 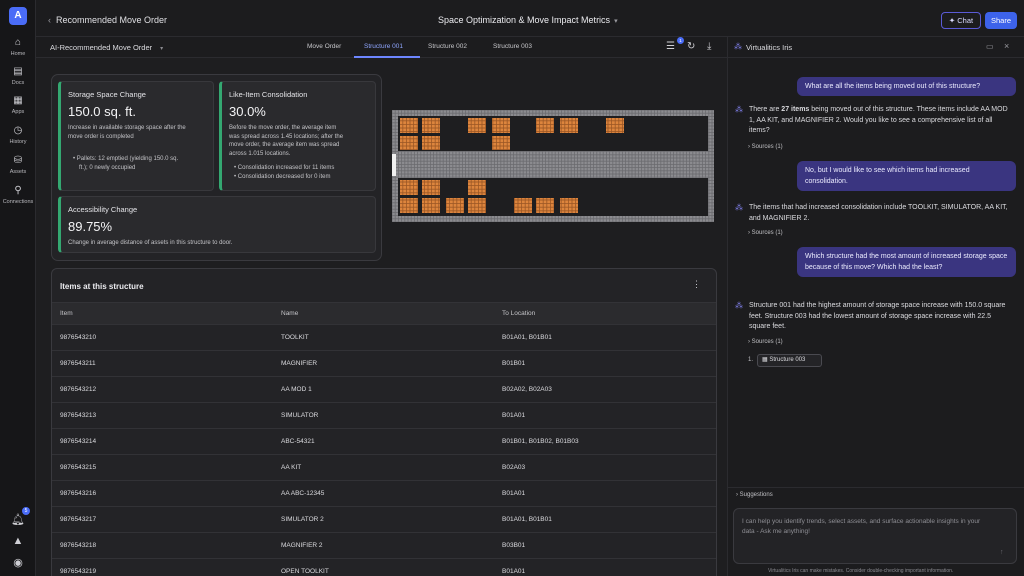 What do you see at coordinates (18, 172) in the screenshot?
I see `rail-item-label: Assets` at bounding box center [18, 172].